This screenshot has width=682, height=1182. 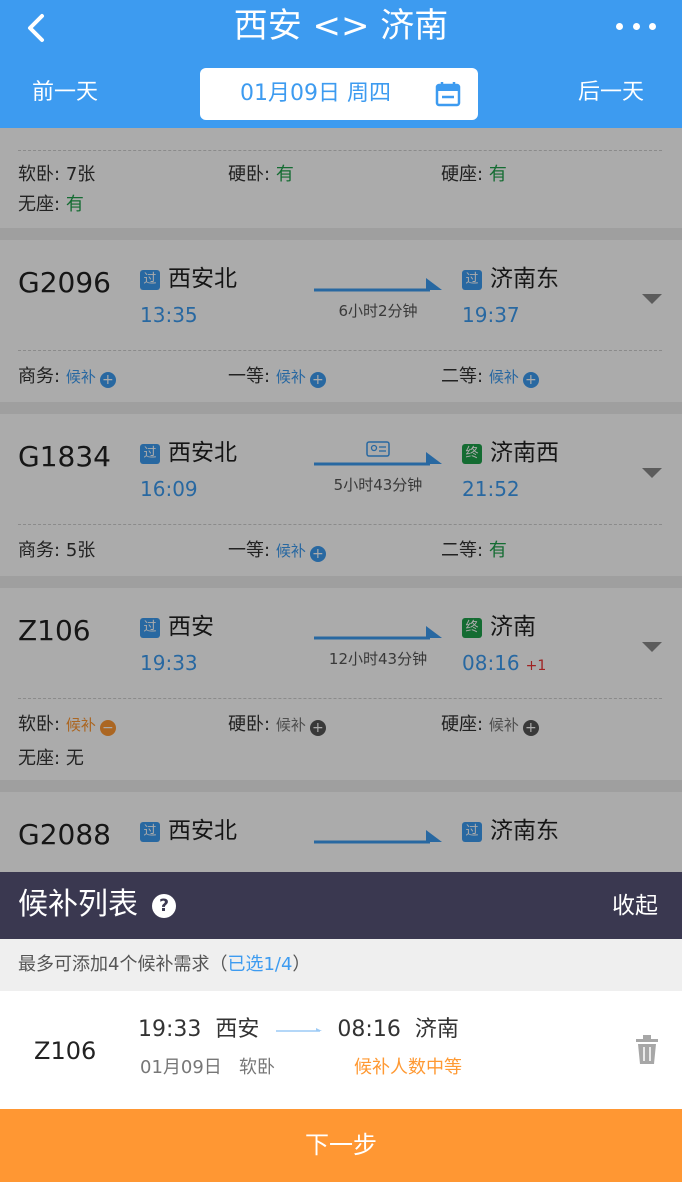 I want to click on calendar-icon, so click(x=448, y=94).